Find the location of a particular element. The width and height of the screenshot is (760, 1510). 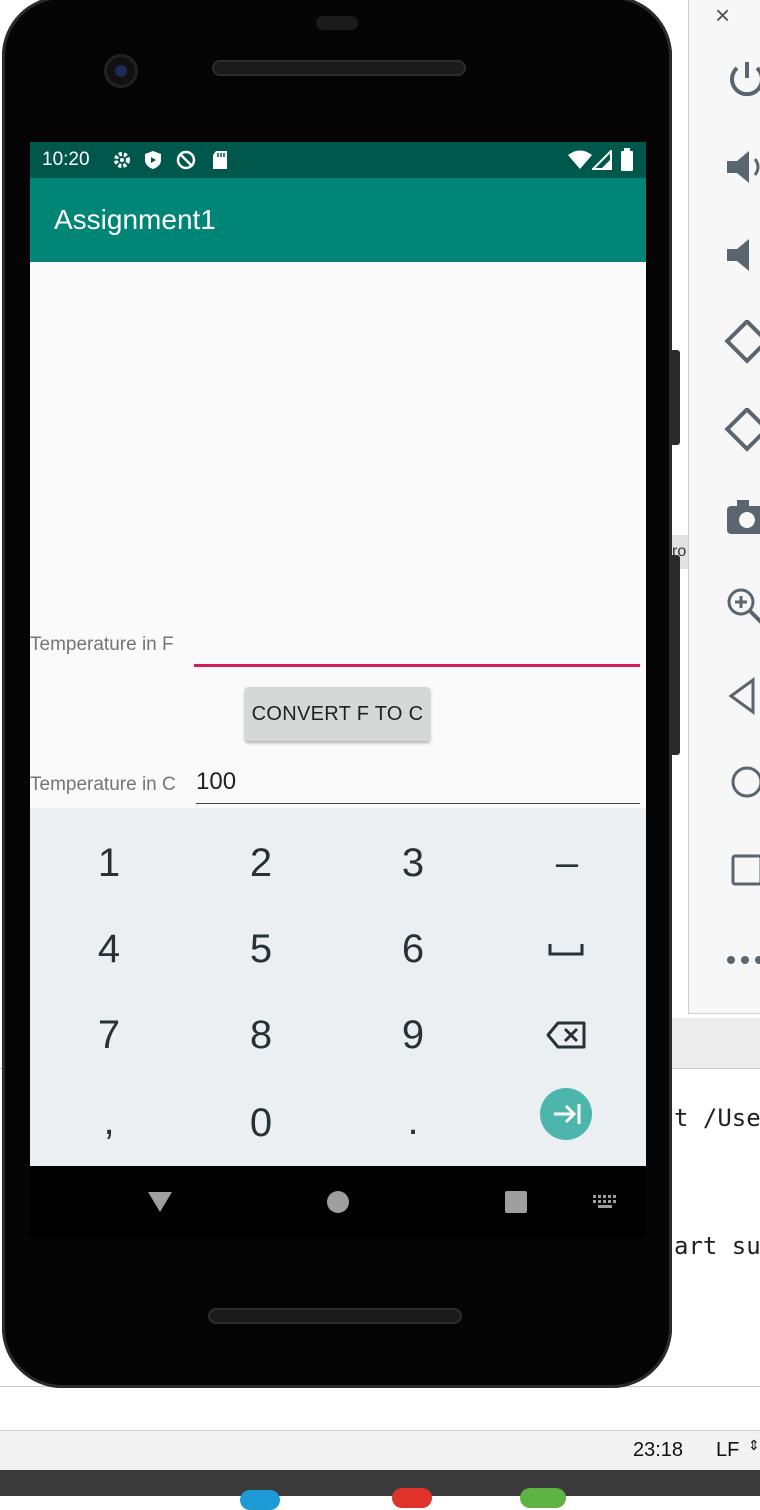

nav-home-icon is located at coordinates (338, 1202).